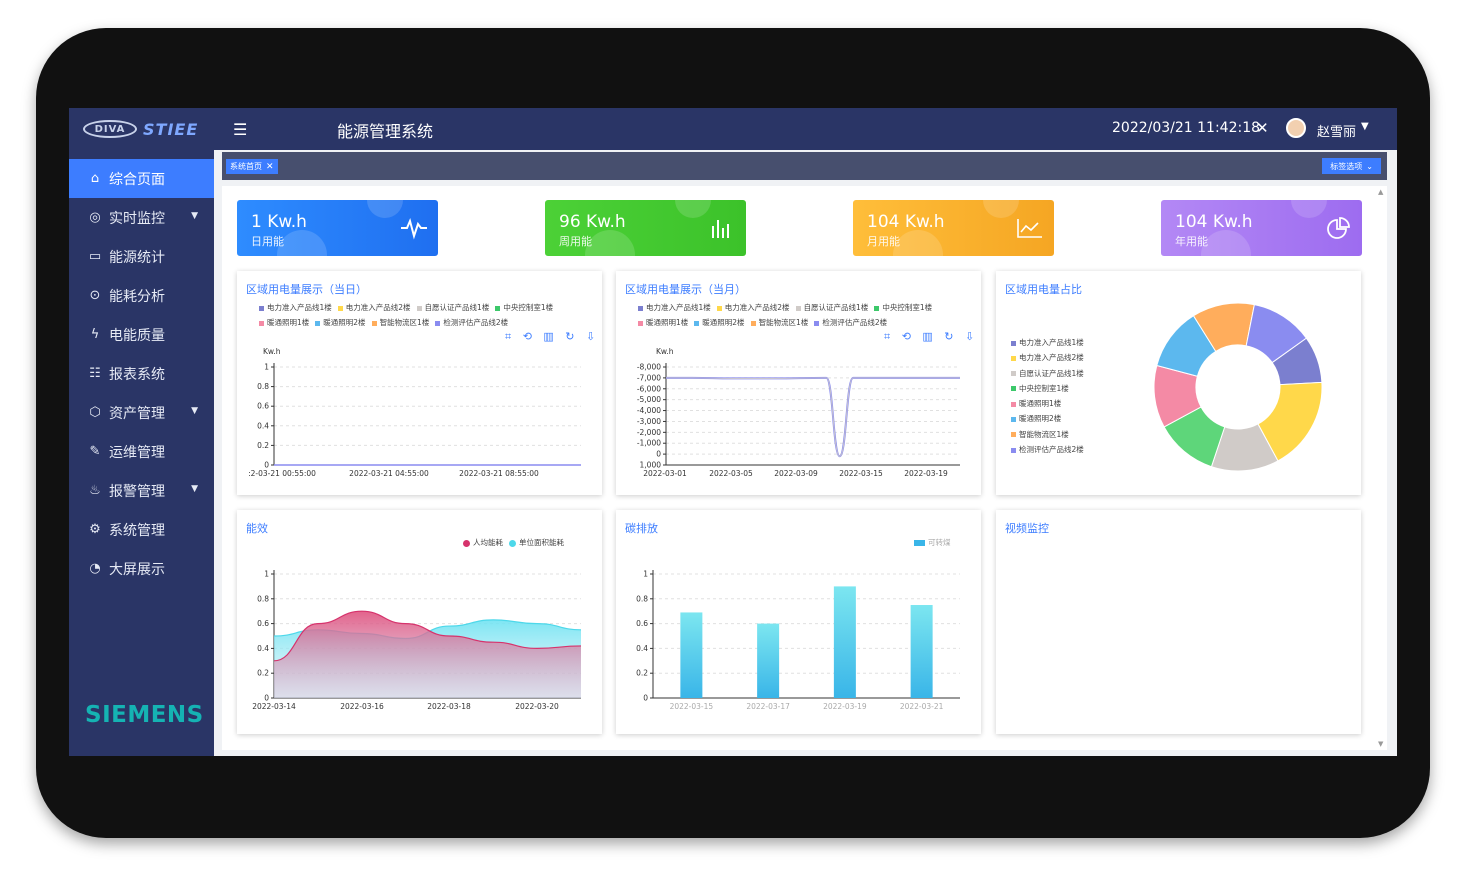 The height and width of the screenshot is (882, 1466). What do you see at coordinates (137, 491) in the screenshot?
I see `sidebar-item-label: 报警管理` at bounding box center [137, 491].